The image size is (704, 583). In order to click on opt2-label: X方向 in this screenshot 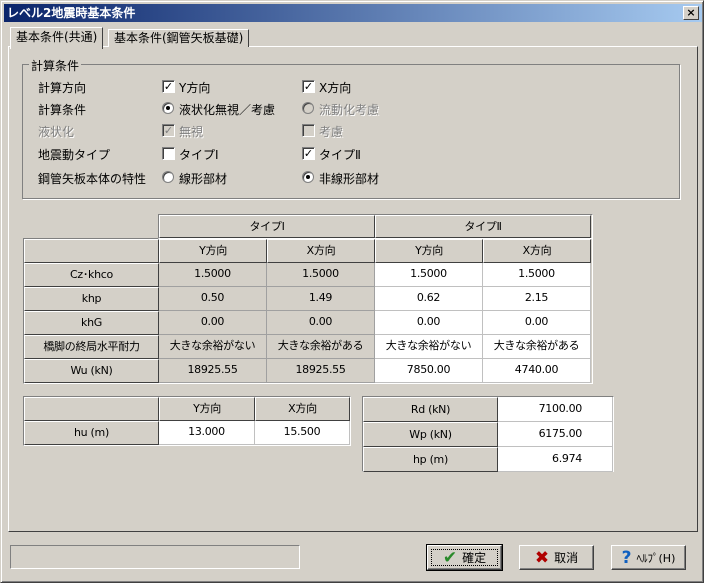, I will do `click(335, 88)`.